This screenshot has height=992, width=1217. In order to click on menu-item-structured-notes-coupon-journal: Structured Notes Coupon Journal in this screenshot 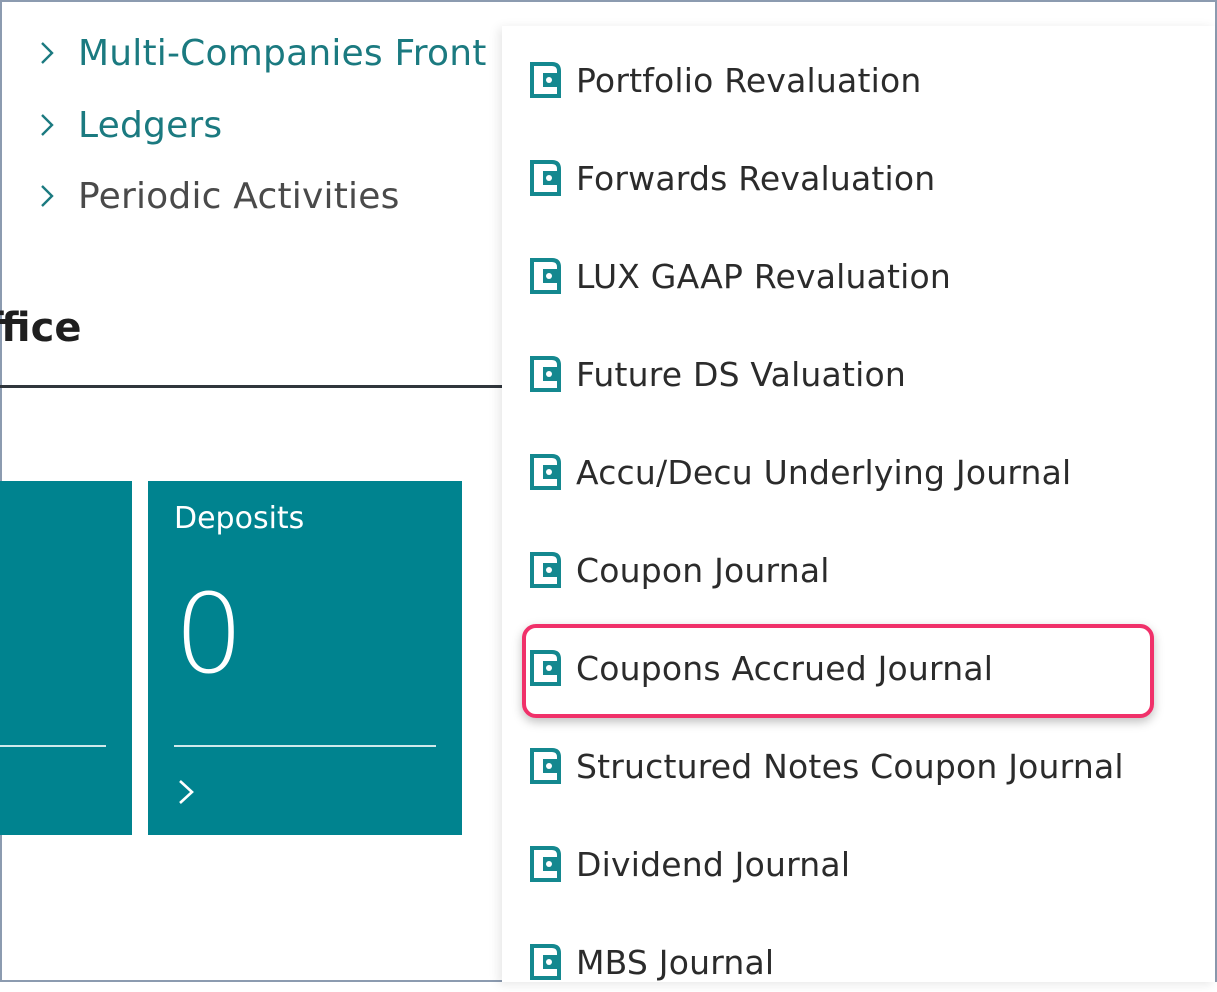, I will do `click(826, 766)`.